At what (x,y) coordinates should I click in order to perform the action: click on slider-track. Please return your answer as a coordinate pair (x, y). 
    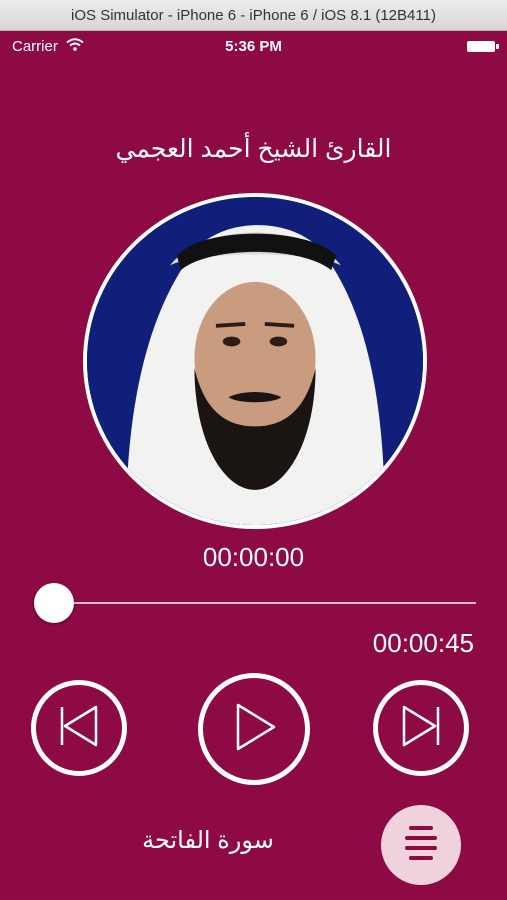
    Looking at the image, I should click on (255, 603).